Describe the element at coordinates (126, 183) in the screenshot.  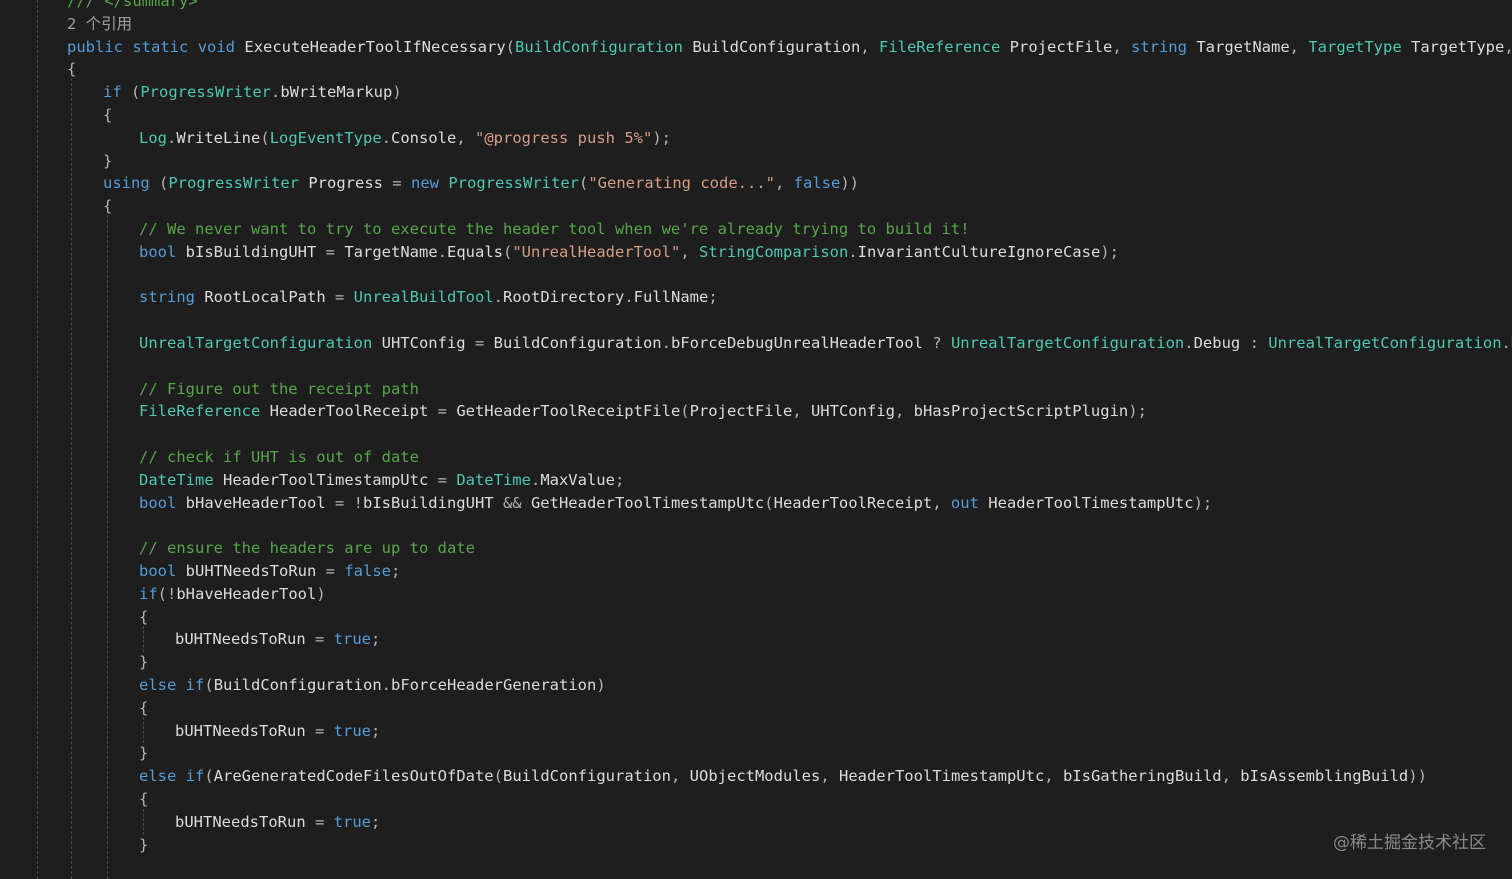
I see `code-token-keyword: using` at that location.